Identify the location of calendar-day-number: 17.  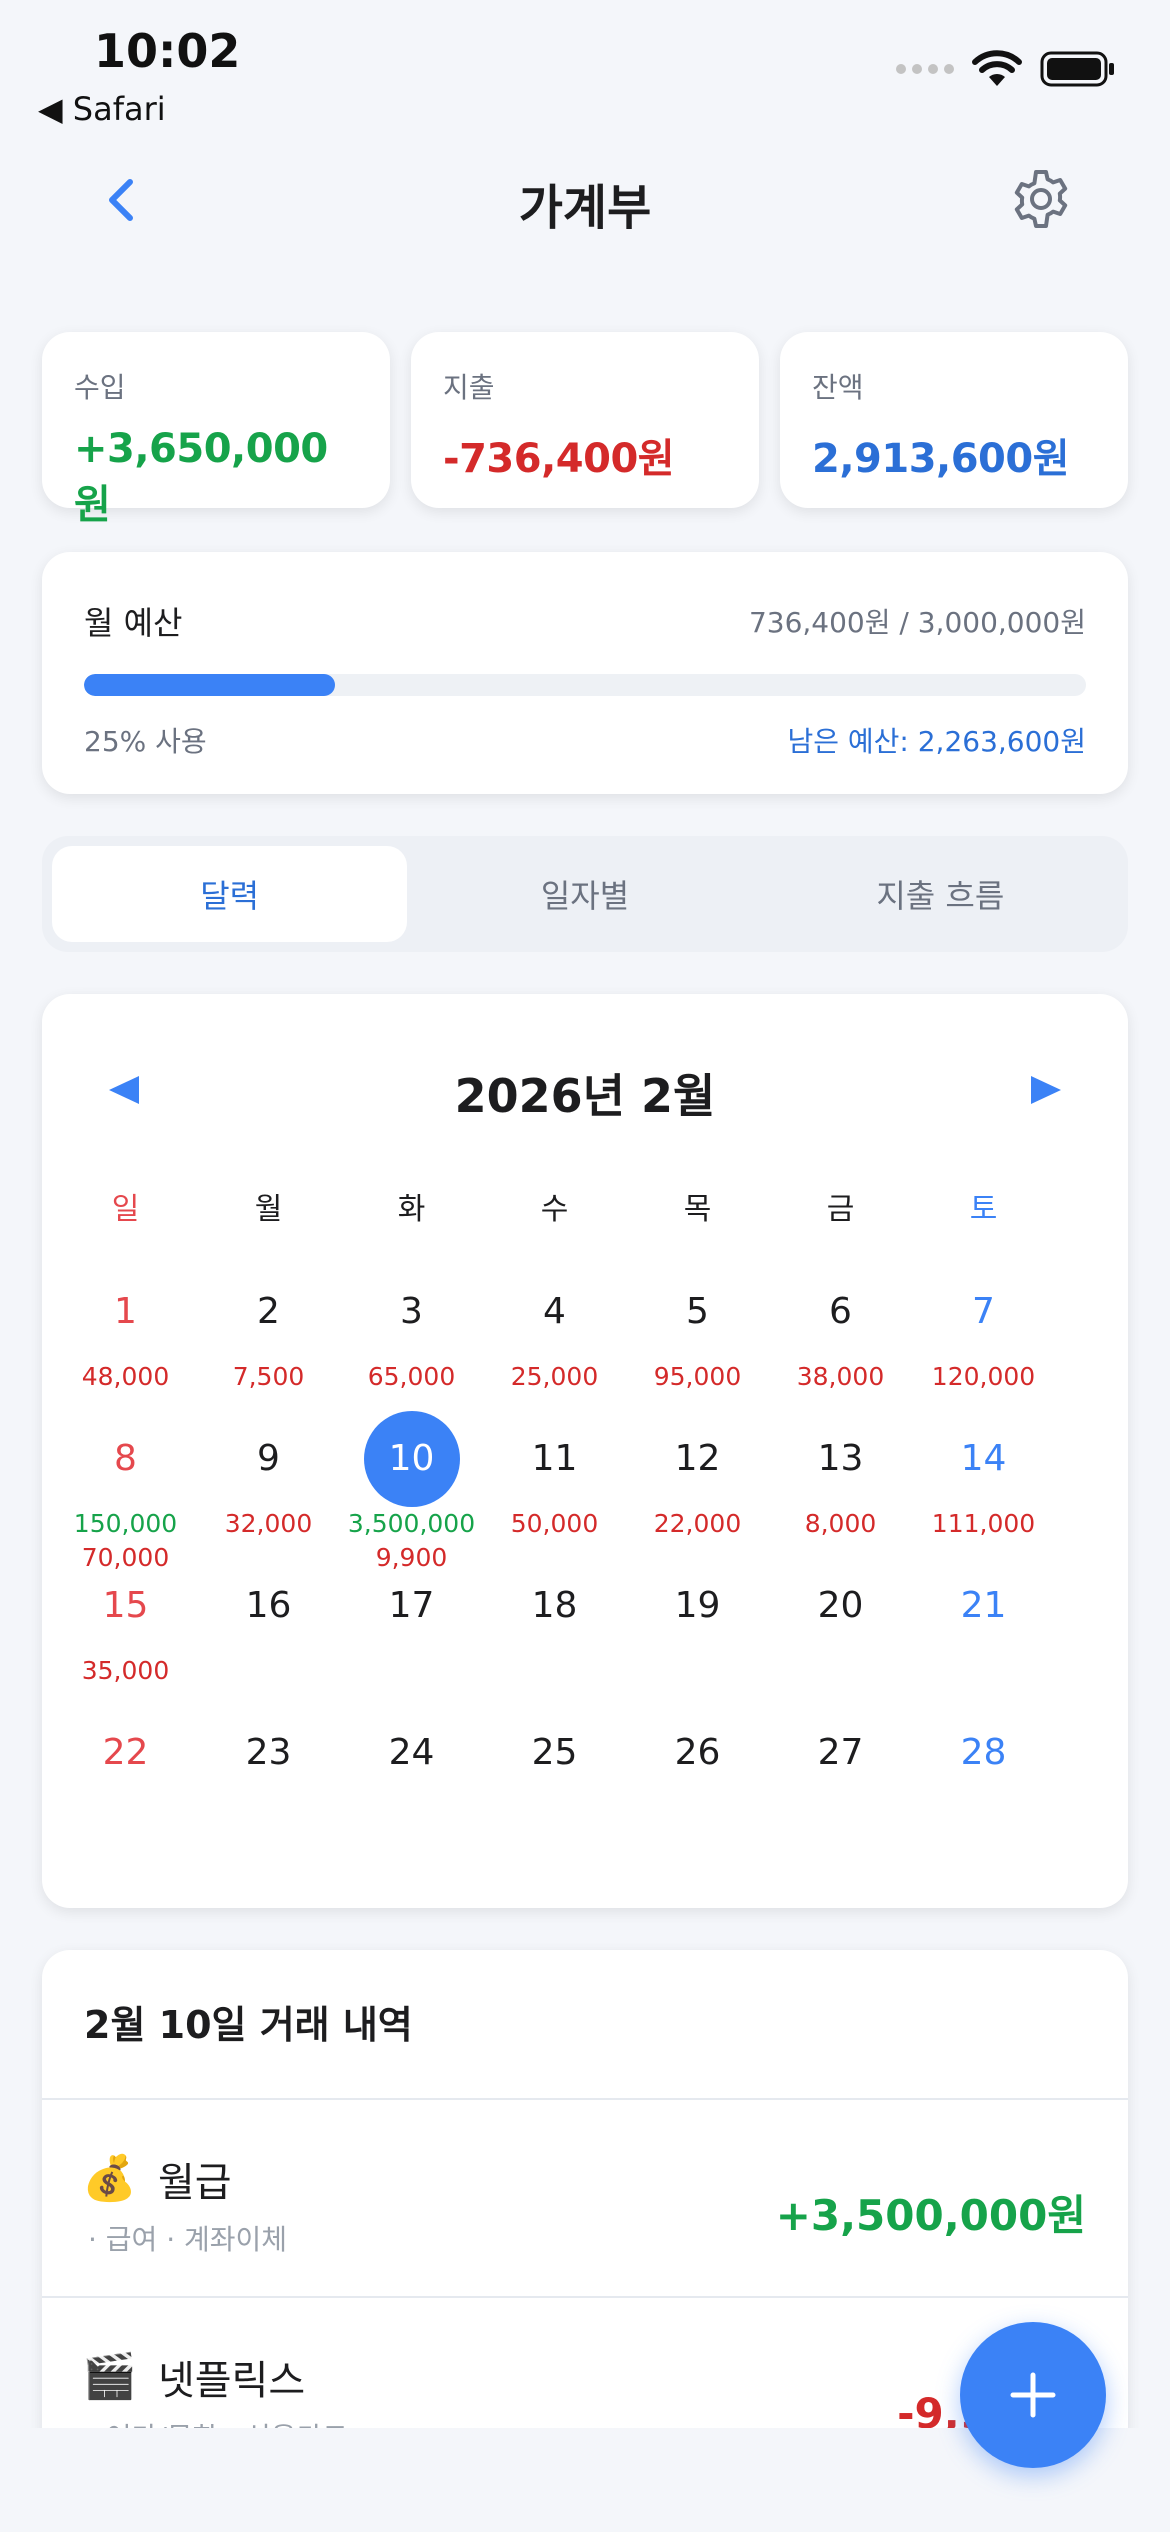
(411, 1605).